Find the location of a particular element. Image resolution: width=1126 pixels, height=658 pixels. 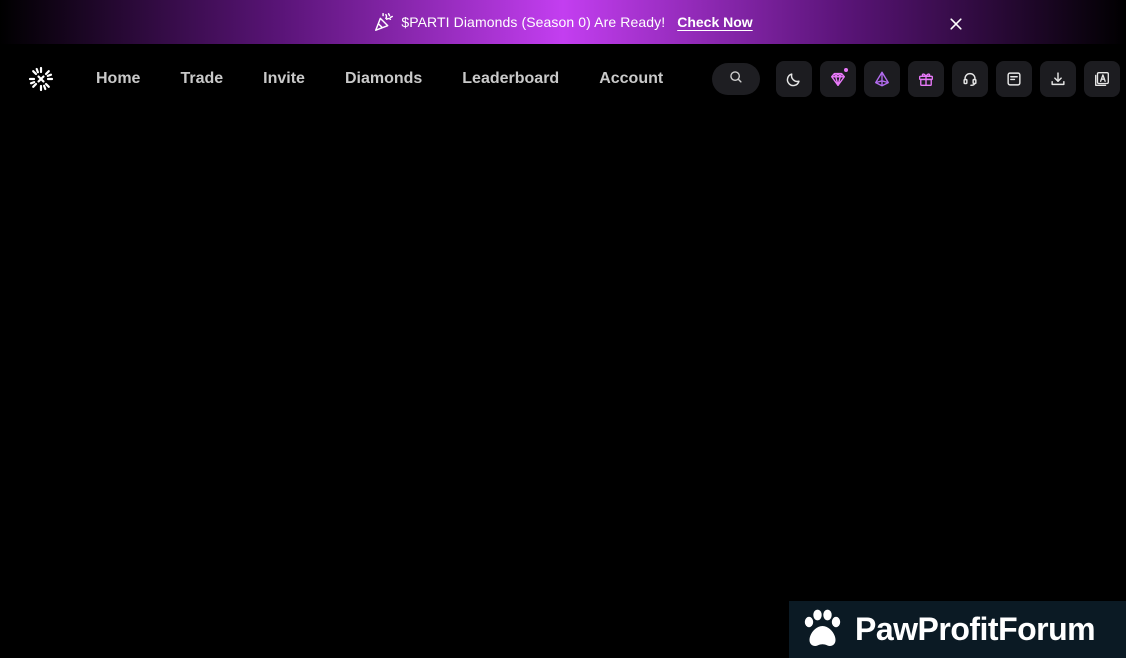

download-button is located at coordinates (1058, 79).